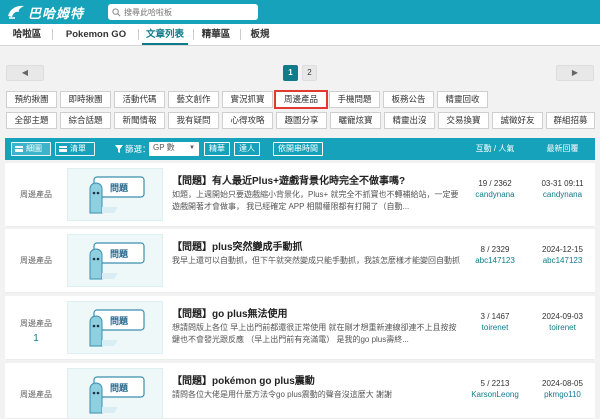 This screenshot has width=600, height=419. What do you see at coordinates (408, 99) in the screenshot?
I see `category-board-notice: 板務公告` at bounding box center [408, 99].